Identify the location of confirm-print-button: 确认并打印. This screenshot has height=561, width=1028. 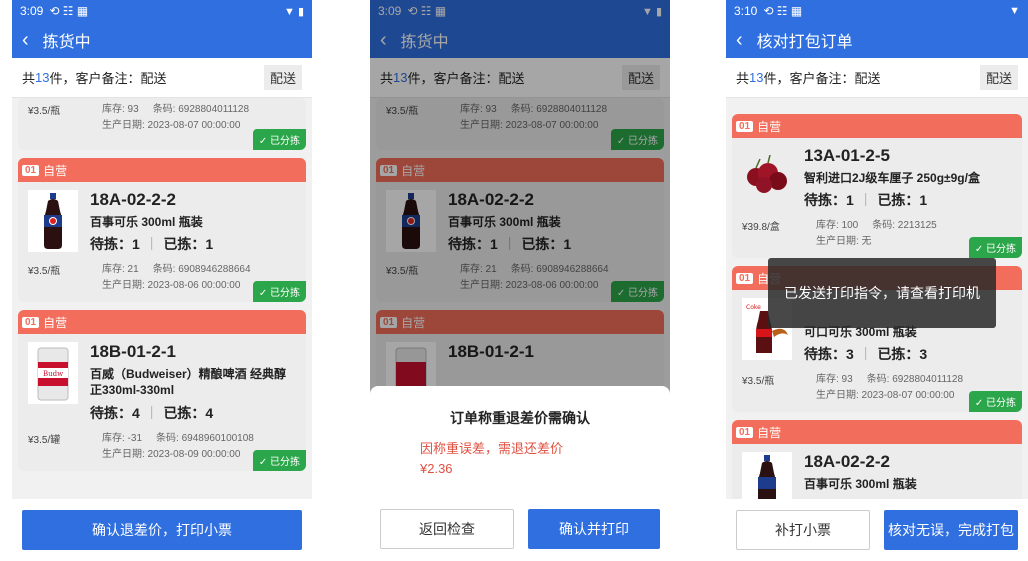
(594, 529).